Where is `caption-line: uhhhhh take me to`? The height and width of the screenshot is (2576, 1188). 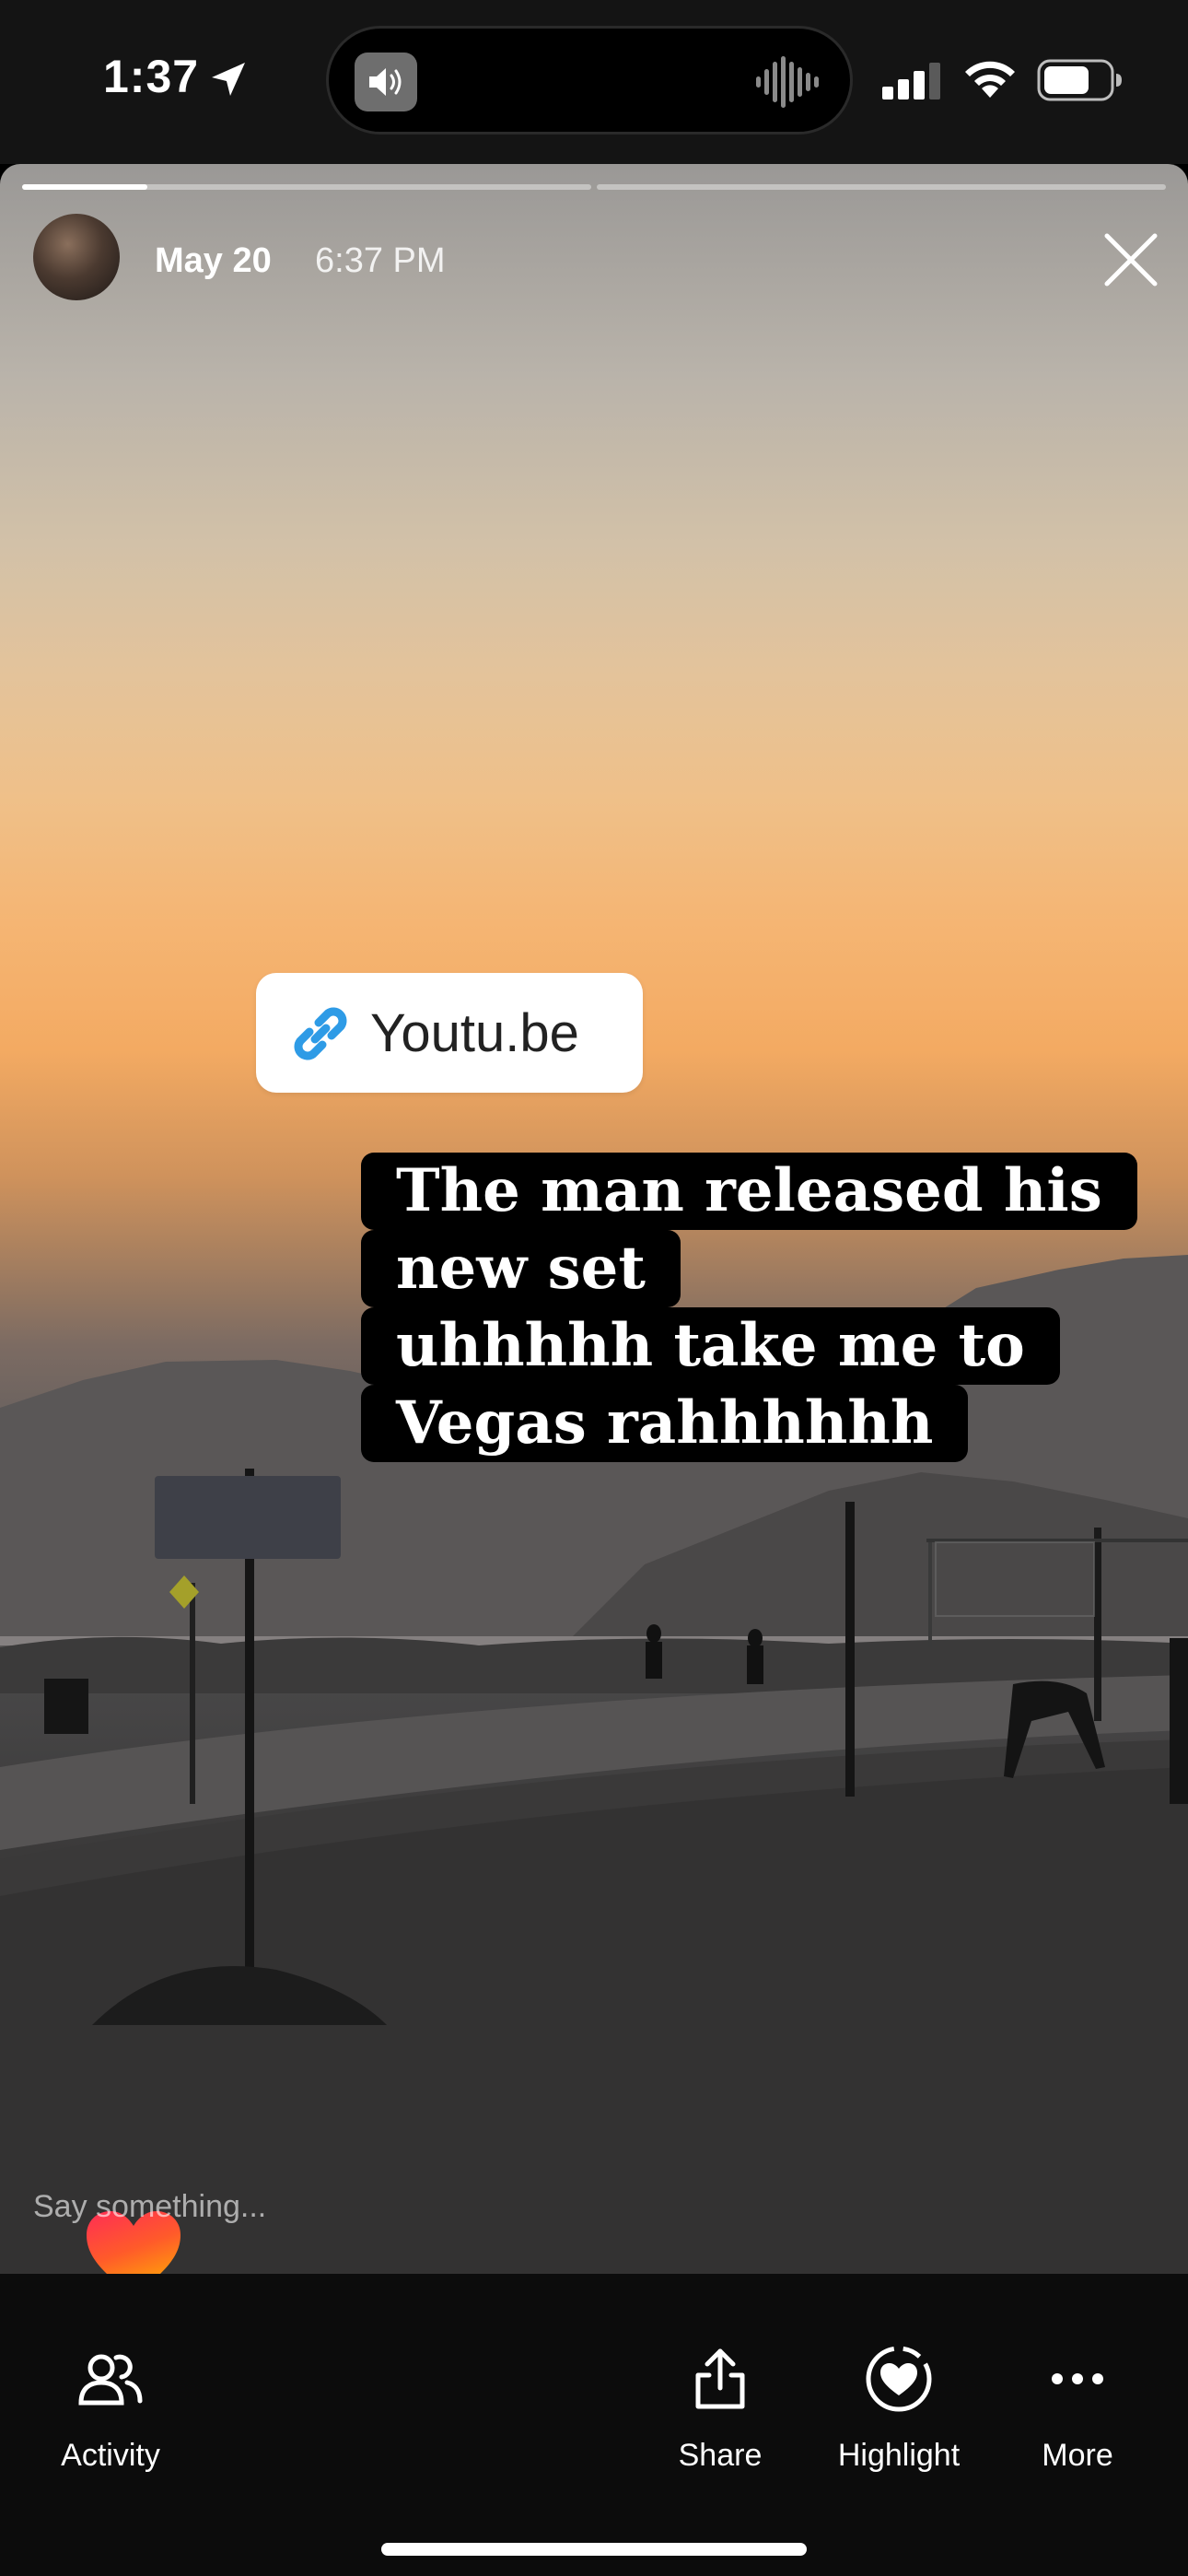
caption-line: uhhhhh take me to is located at coordinates (710, 1346).